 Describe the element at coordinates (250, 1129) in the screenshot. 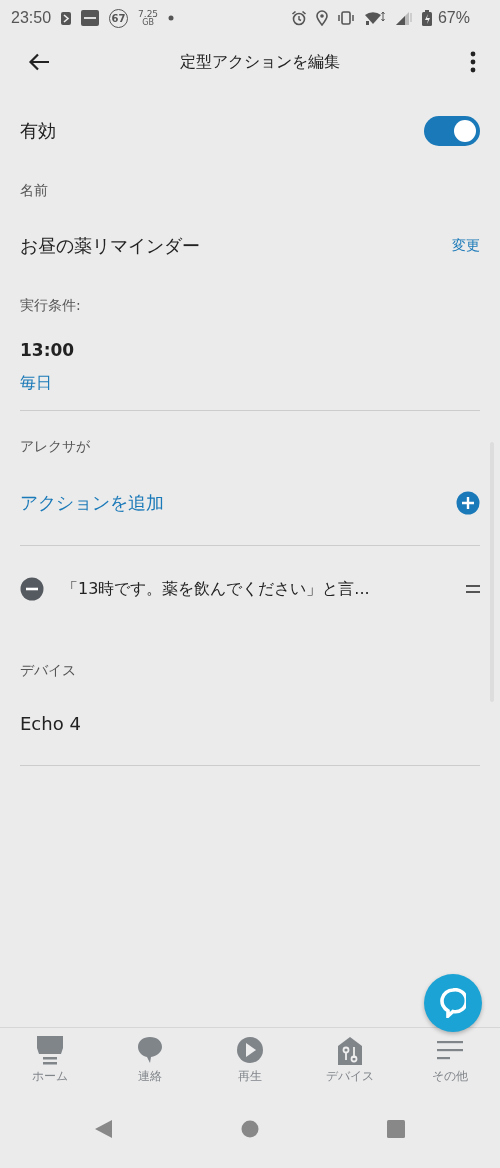

I see `home-circle-icon` at that location.